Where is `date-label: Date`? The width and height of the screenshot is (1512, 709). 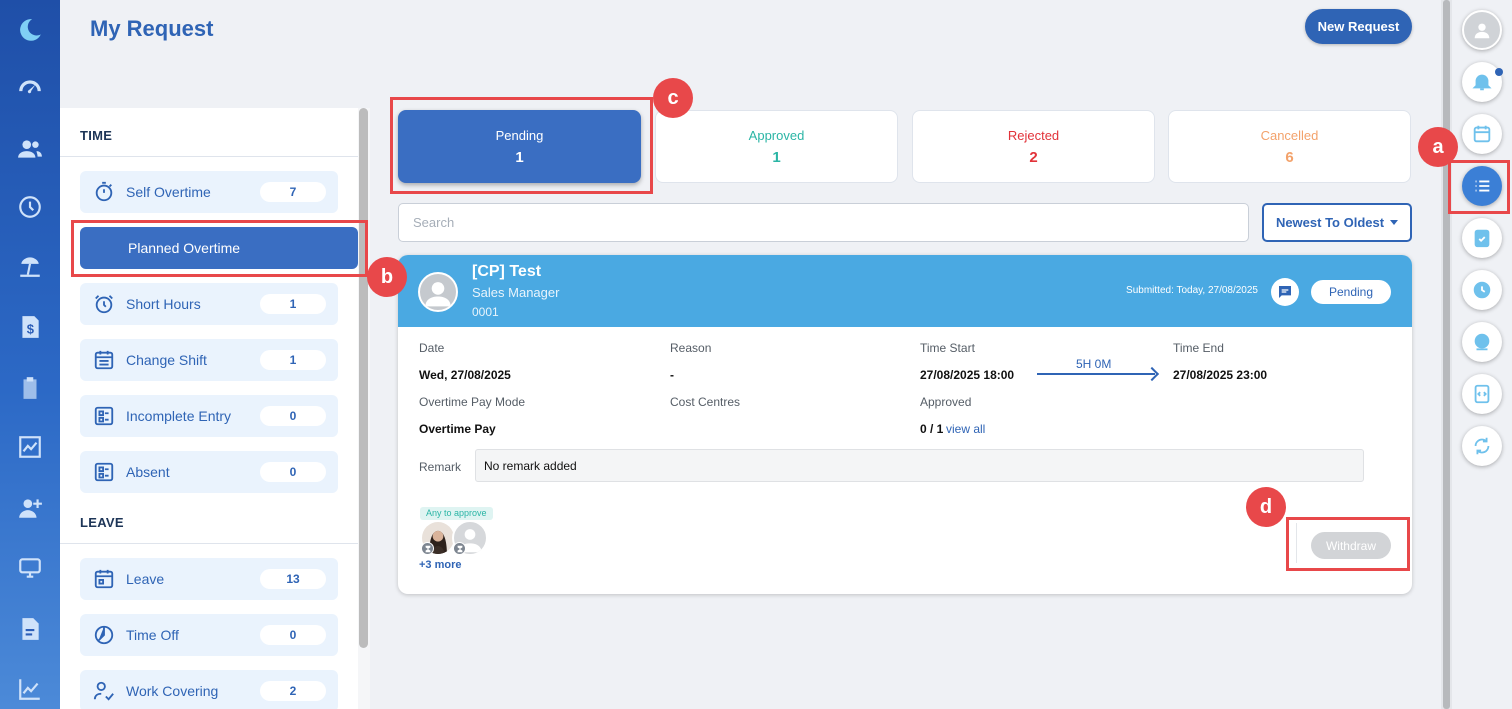 date-label: Date is located at coordinates (432, 348).